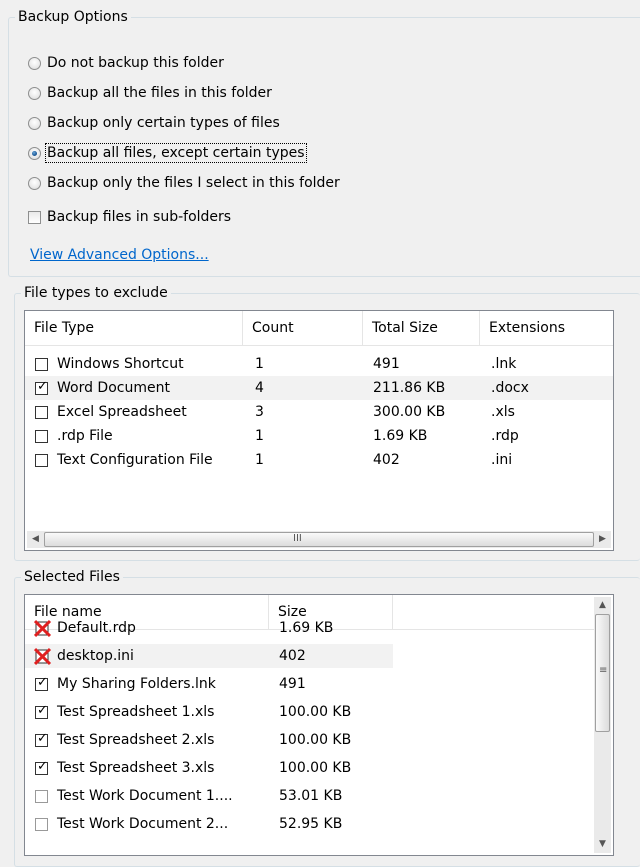  What do you see at coordinates (135, 63) in the screenshot?
I see `radio-label: Do not backup this folder` at bounding box center [135, 63].